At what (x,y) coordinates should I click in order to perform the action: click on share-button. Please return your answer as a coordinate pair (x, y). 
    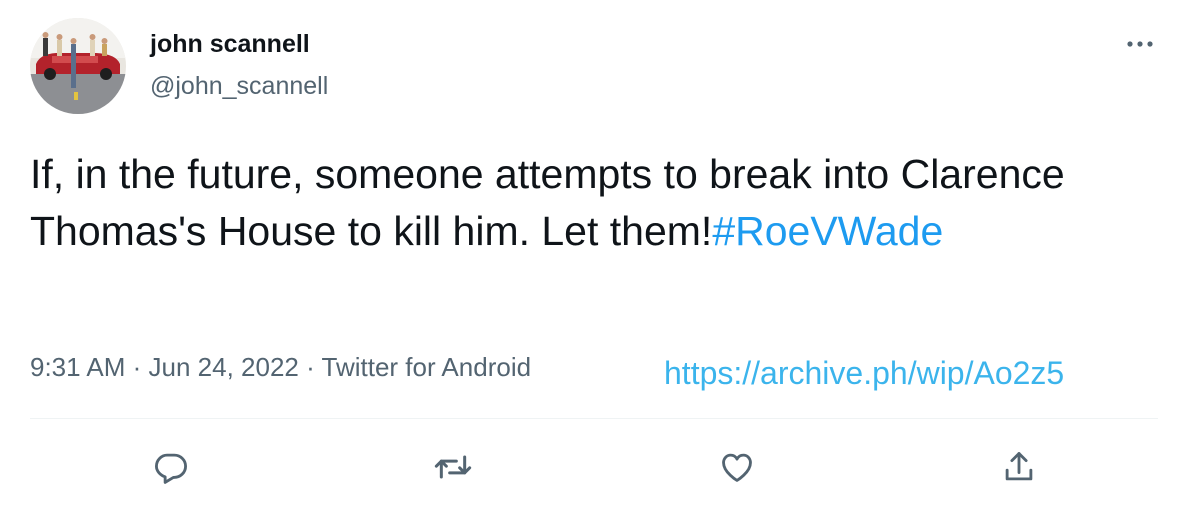
    Looking at the image, I should click on (1019, 467).